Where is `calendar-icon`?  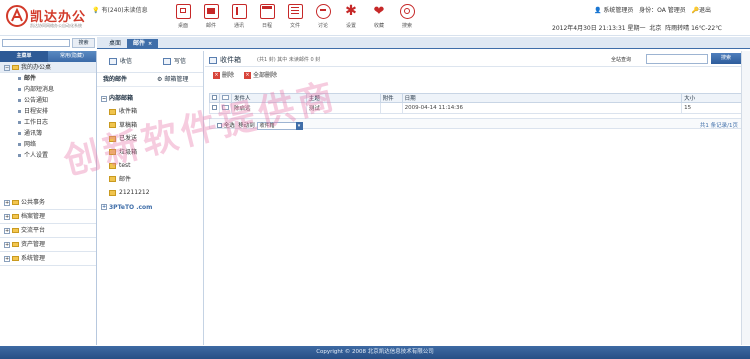
calendar-icon is located at coordinates (267, 11).